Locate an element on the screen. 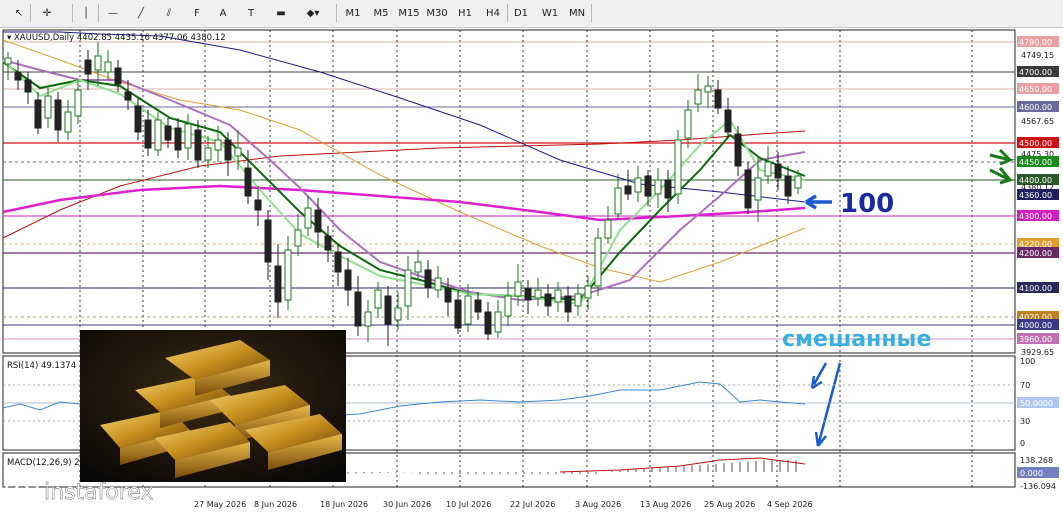 This screenshot has width=1063, height=522. macd-scale-label: 0.000 is located at coordinates (1031, 473).